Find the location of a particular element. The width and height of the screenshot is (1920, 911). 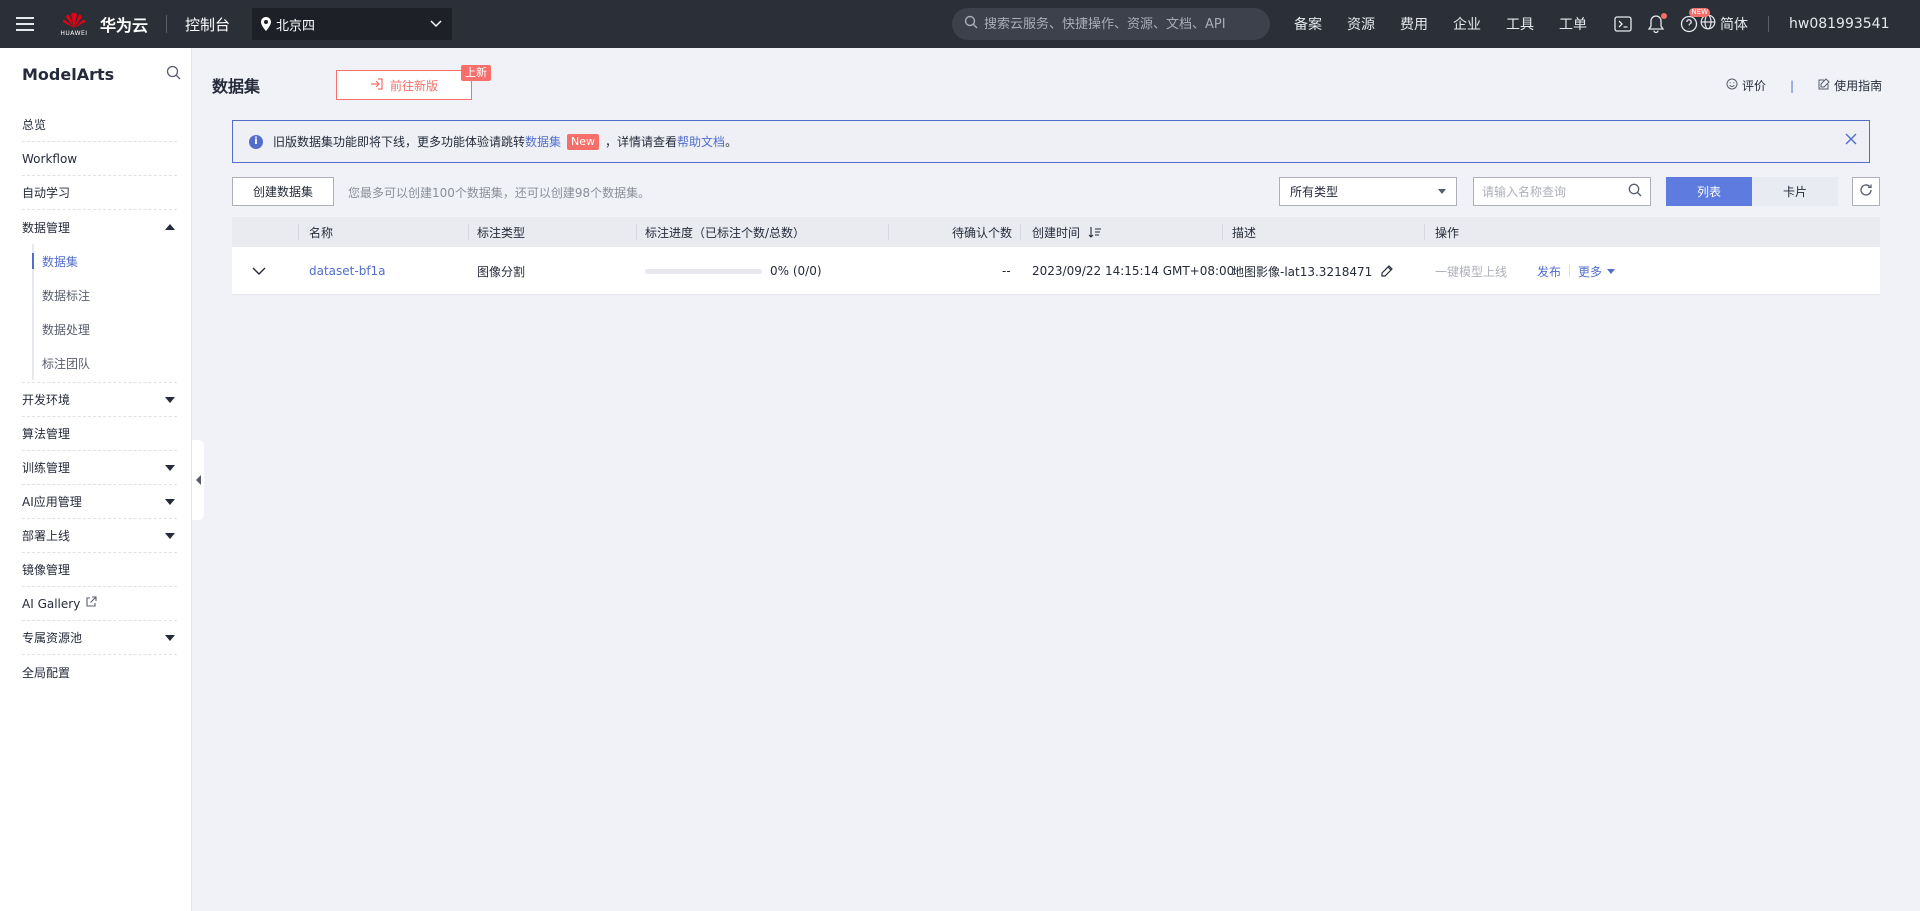

edit-icon is located at coordinates (1387, 271).